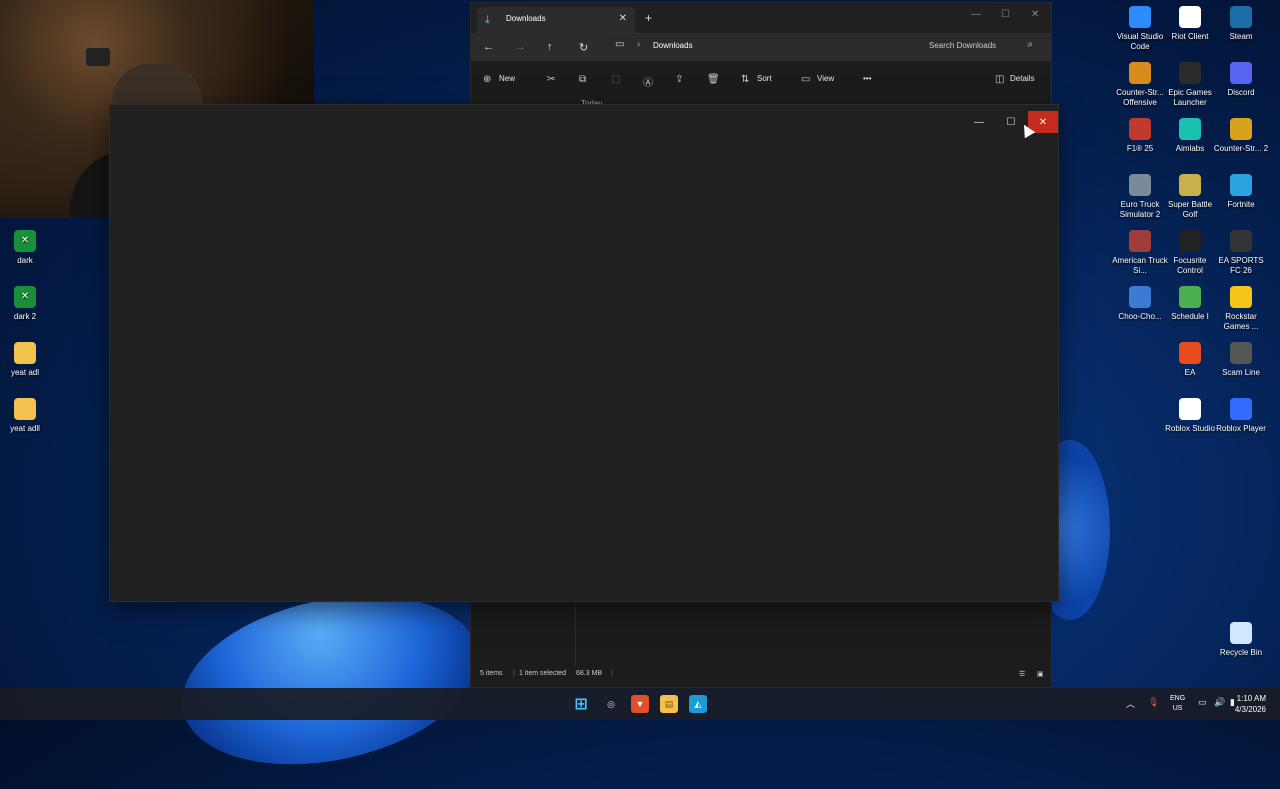 This screenshot has height=789, width=1280. What do you see at coordinates (1190, 316) in the screenshot?
I see `desktop-icon-label: Schedule I` at bounding box center [1190, 316].